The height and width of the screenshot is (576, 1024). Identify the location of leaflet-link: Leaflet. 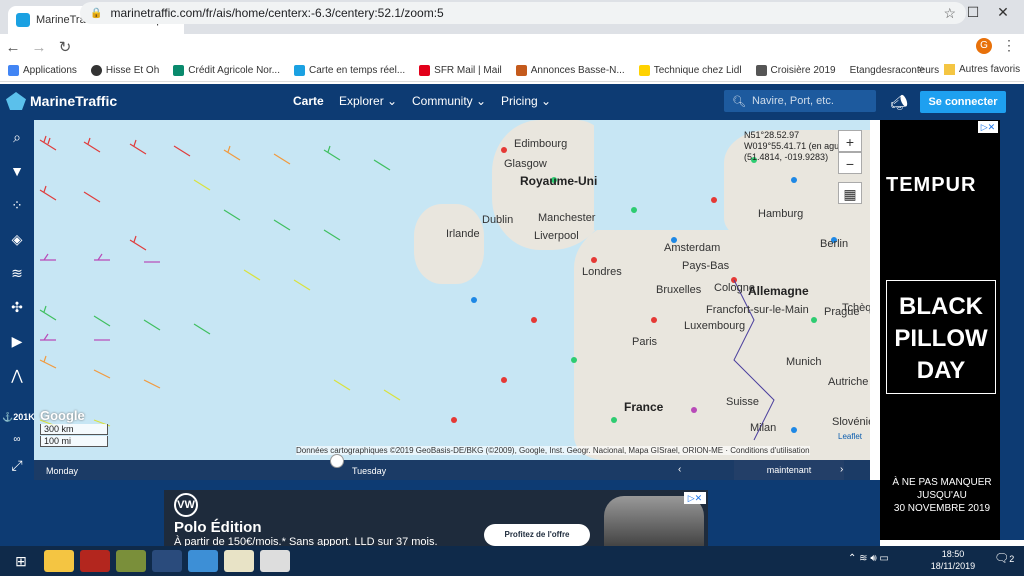
(850, 436).